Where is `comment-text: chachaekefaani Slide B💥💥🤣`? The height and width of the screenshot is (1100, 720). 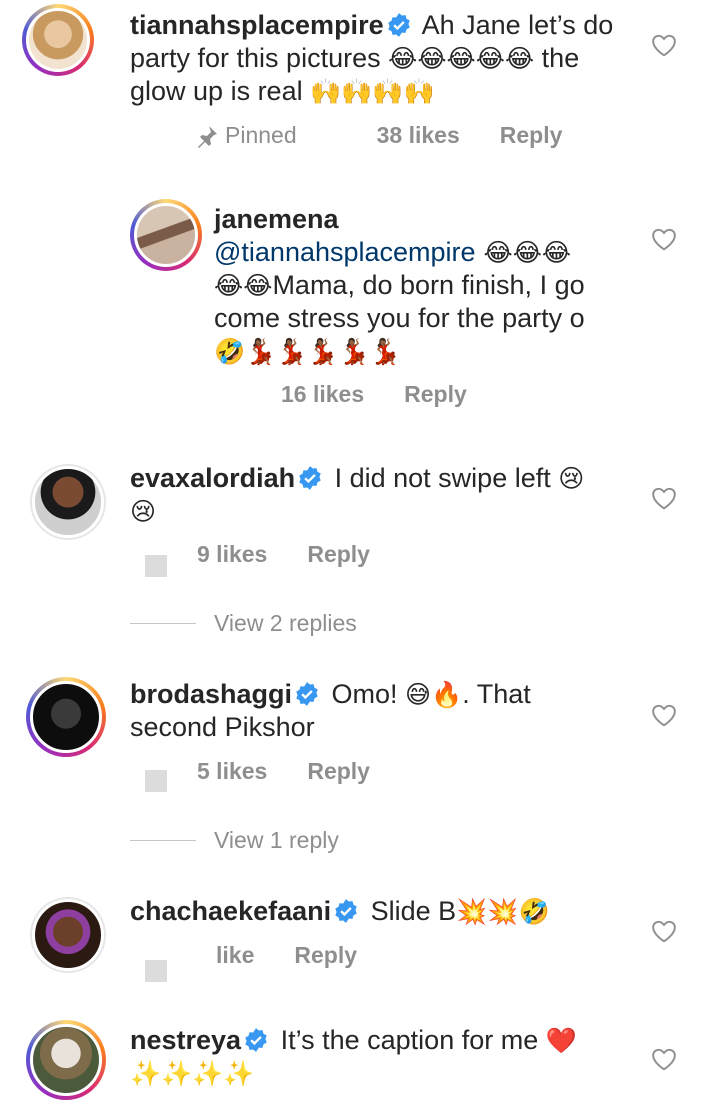 comment-text: chachaekefaani Slide B💥💥🤣 is located at coordinates (375, 911).